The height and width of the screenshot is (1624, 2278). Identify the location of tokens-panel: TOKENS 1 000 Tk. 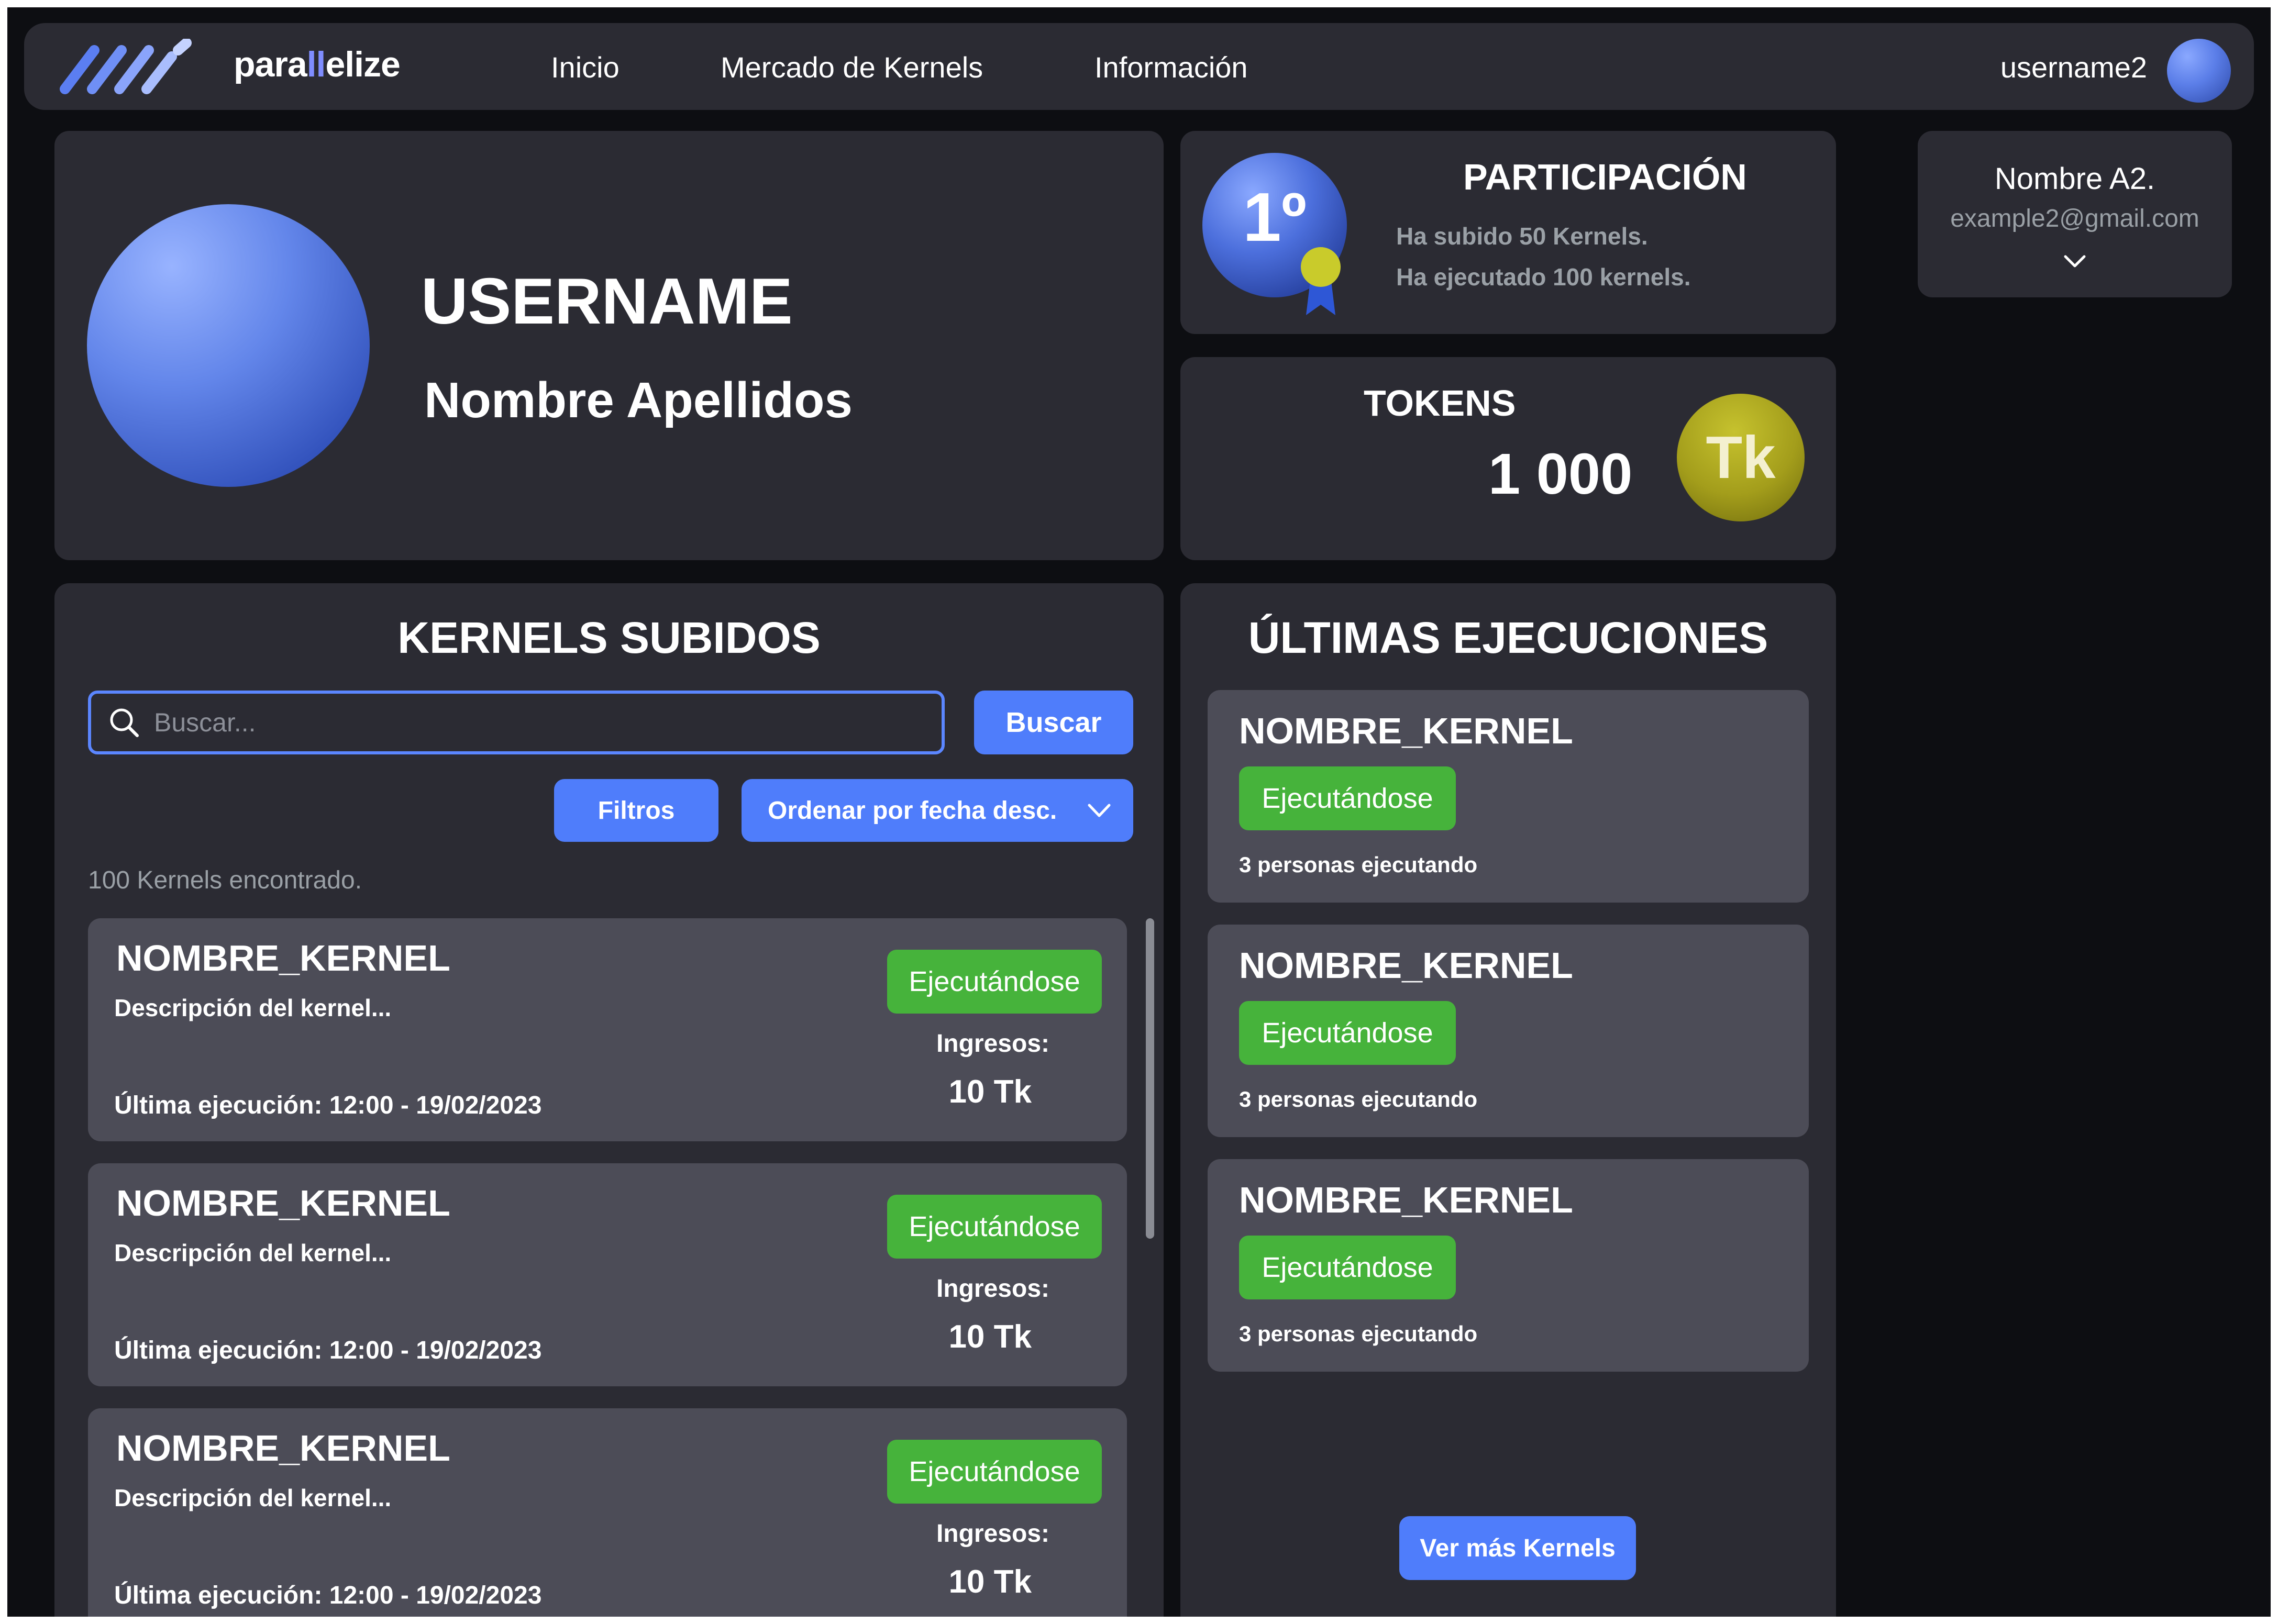
(1508, 458).